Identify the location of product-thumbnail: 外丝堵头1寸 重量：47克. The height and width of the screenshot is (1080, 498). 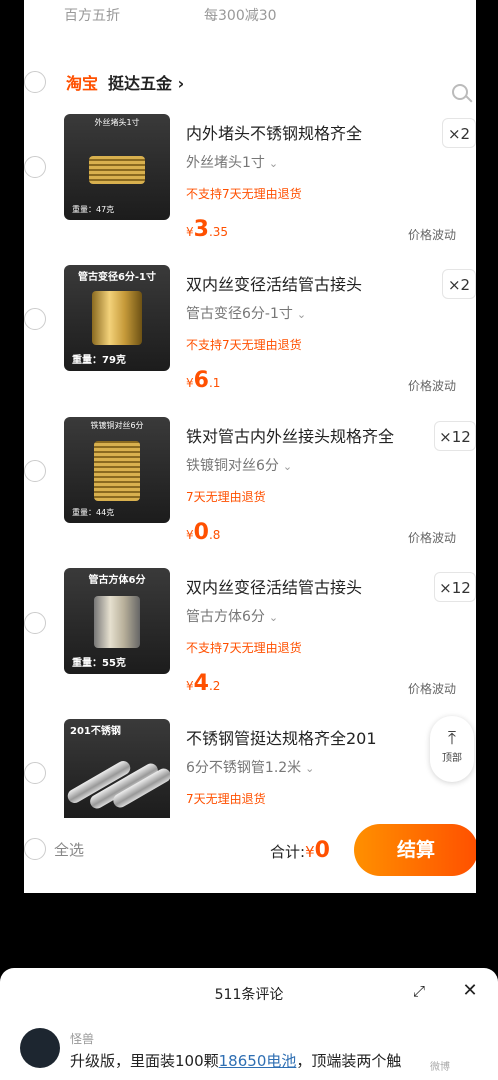
(117, 167).